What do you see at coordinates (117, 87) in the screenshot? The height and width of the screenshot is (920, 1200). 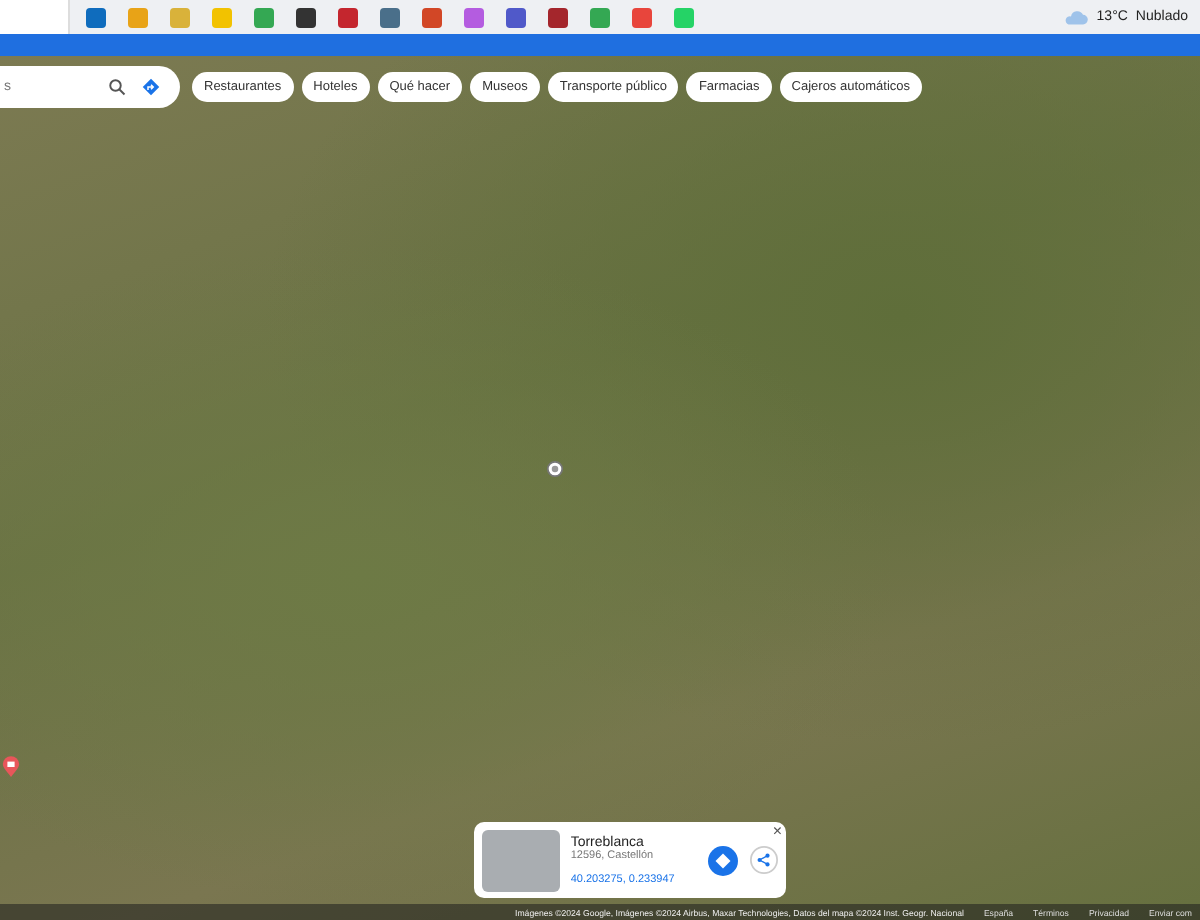 I see `search-icon` at bounding box center [117, 87].